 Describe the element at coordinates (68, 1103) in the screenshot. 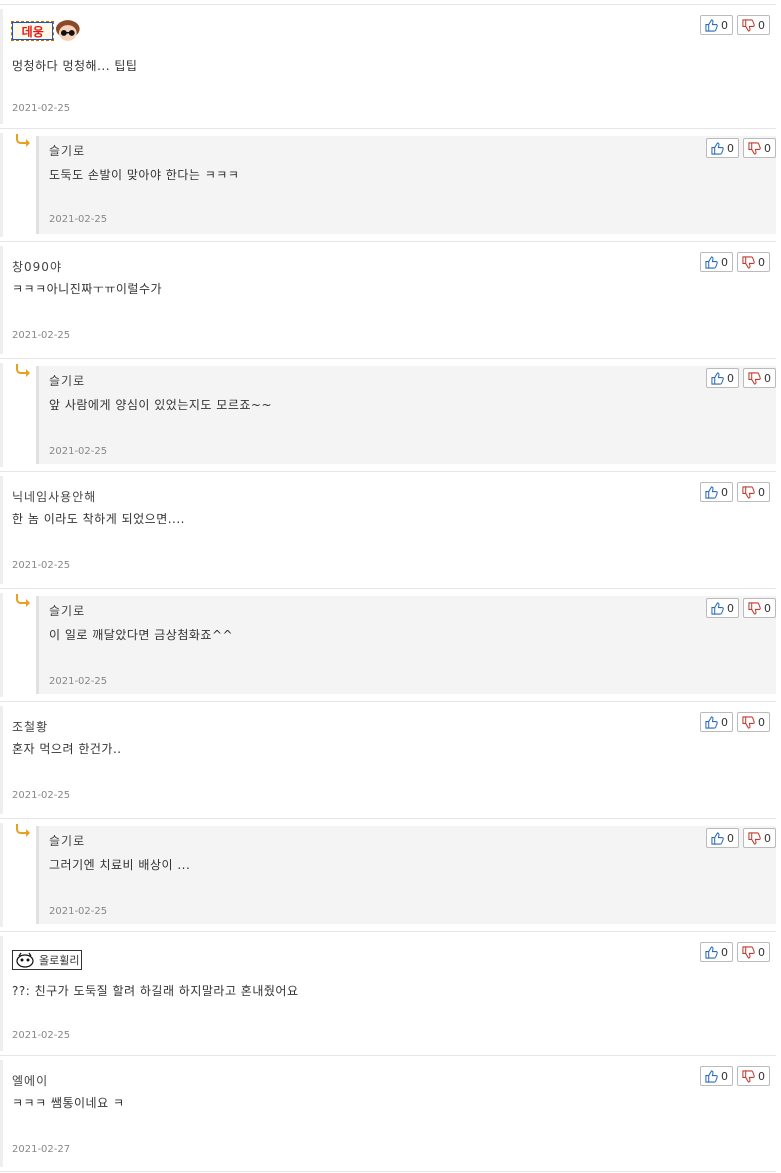

I see `comment-text: ㅋㅋㅋ 쌤통이네요 ㅋ` at that location.